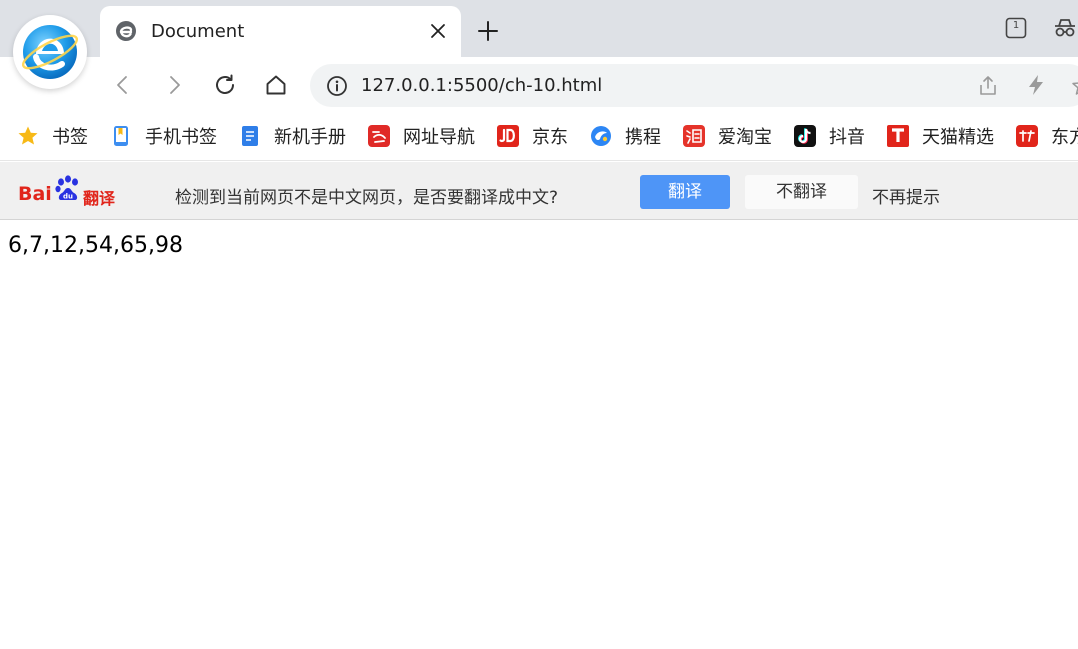 This screenshot has height=649, width=1078. What do you see at coordinates (694, 85) in the screenshot?
I see `address-bar: 127.0.0.1:5500/ch-10.html` at bounding box center [694, 85].